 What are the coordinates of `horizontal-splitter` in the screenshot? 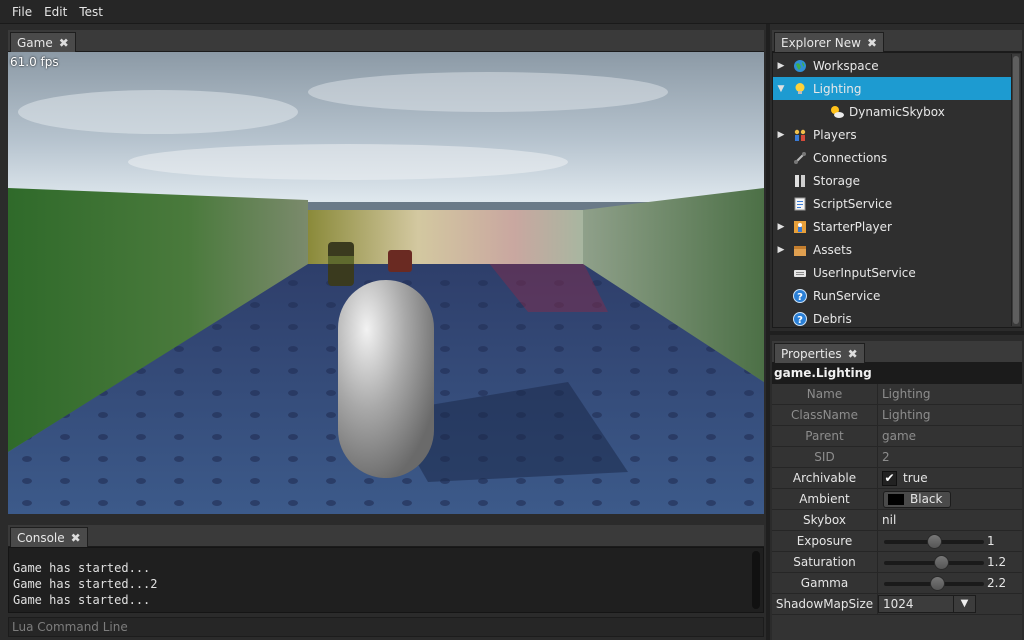 It's located at (897, 333).